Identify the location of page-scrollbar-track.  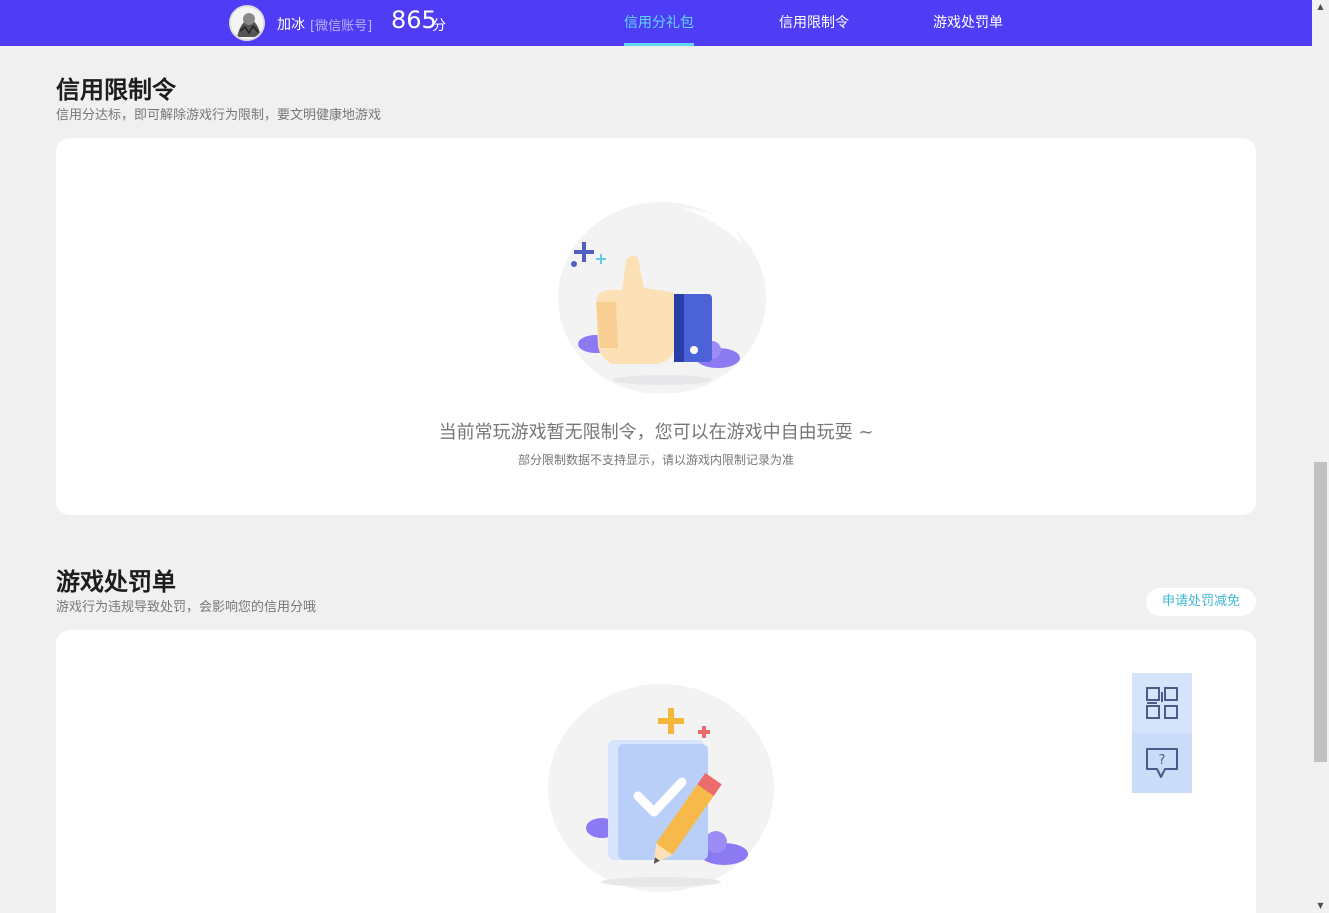
(1320, 456).